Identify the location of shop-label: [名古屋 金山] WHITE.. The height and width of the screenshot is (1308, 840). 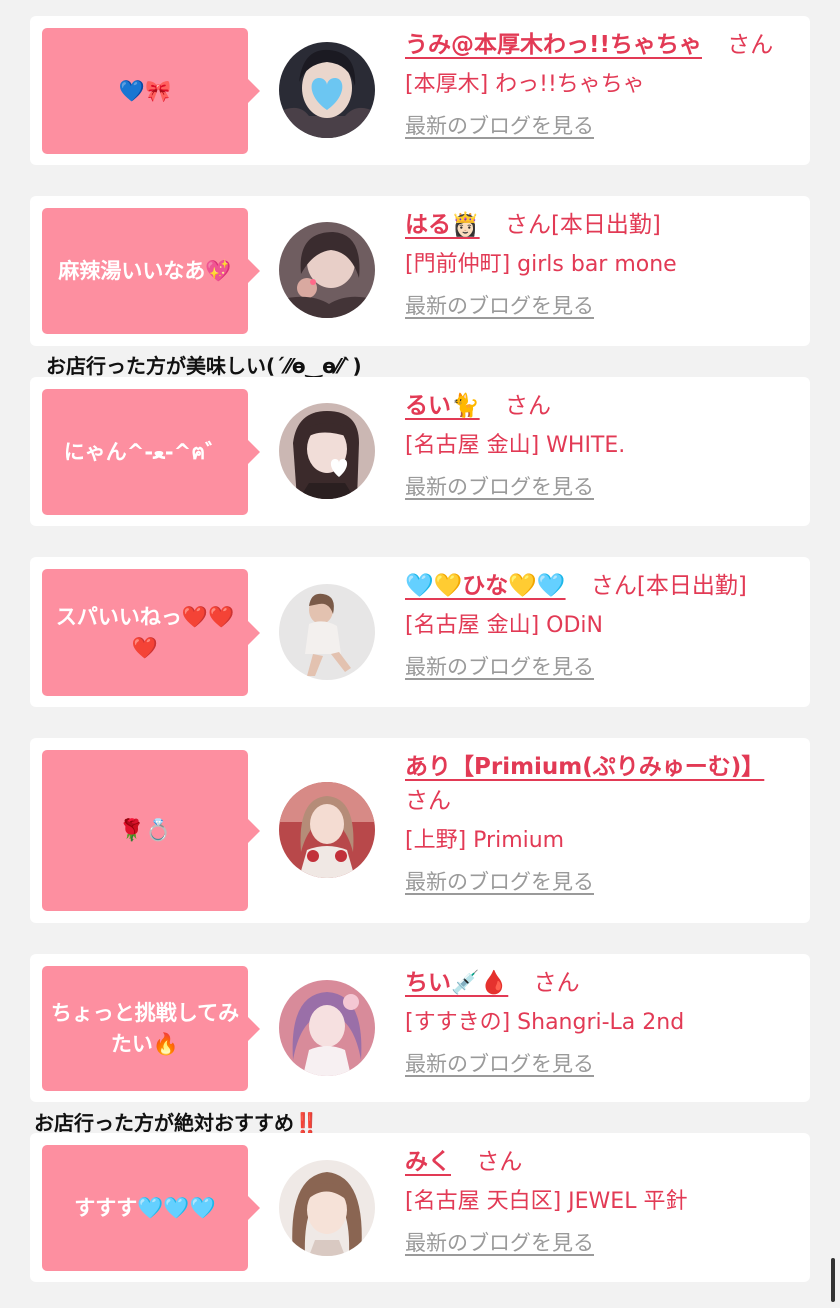
(515, 445).